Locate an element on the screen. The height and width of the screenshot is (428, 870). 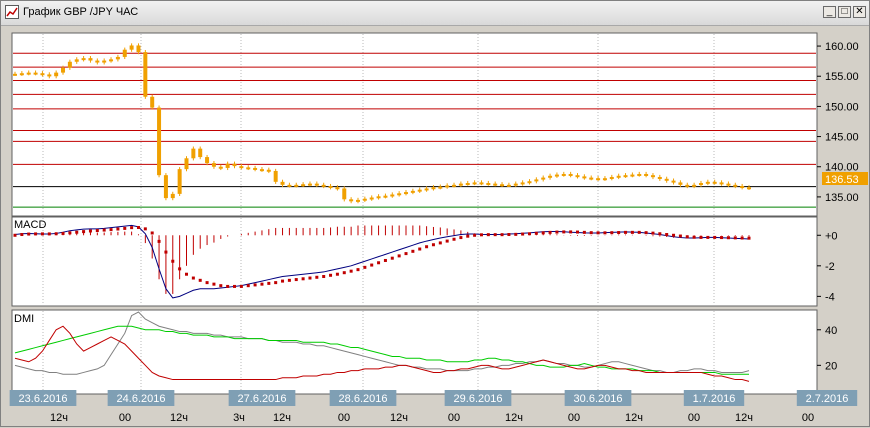
minimize-icon: _ is located at coordinates (829, 11).